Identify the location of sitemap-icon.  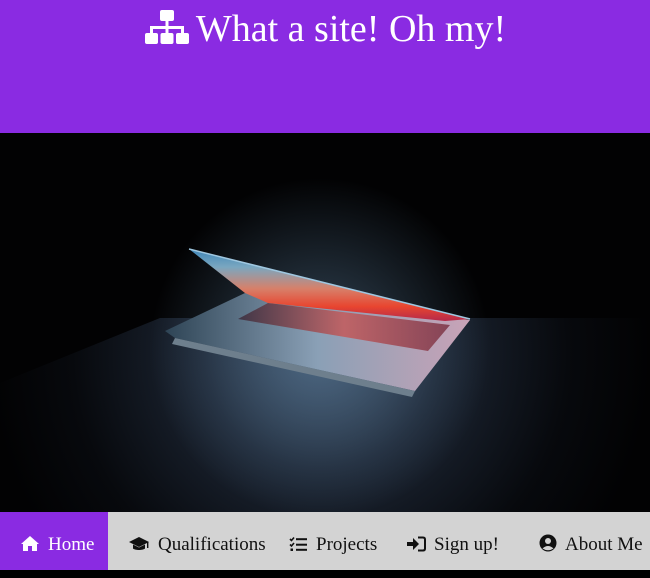
(166, 27).